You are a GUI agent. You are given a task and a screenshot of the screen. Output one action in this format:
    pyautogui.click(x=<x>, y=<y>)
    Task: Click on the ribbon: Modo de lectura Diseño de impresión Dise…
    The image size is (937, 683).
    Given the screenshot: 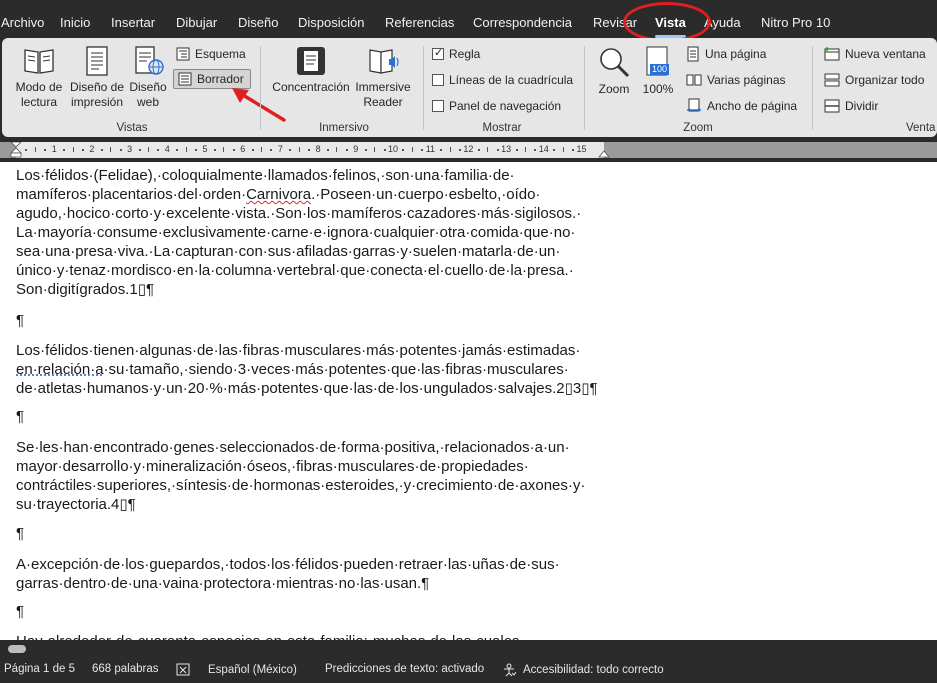 What is the action you would take?
    pyautogui.click(x=468, y=88)
    